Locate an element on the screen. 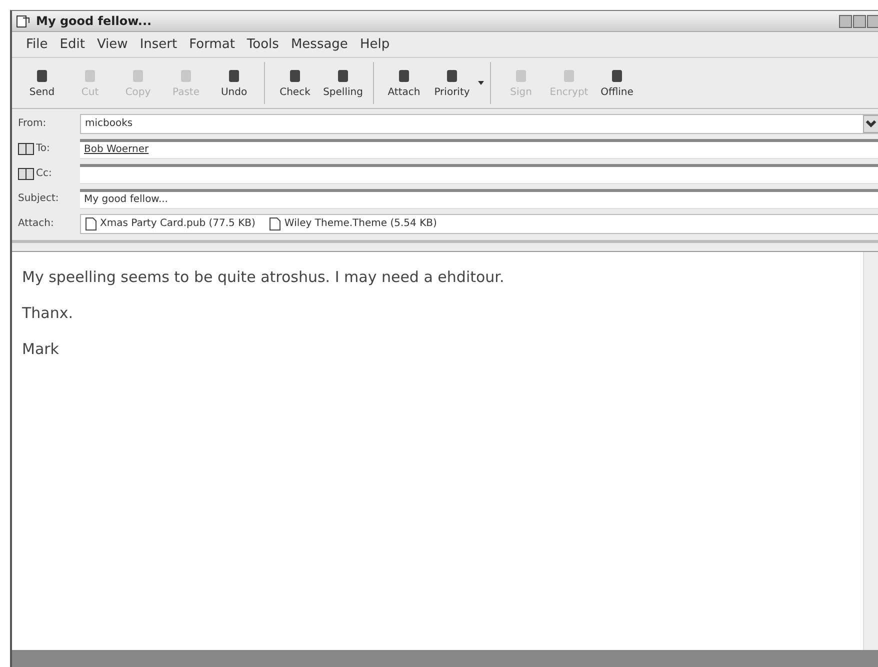 This screenshot has width=878, height=667. body-paragraph: Mark is located at coordinates (41, 349).